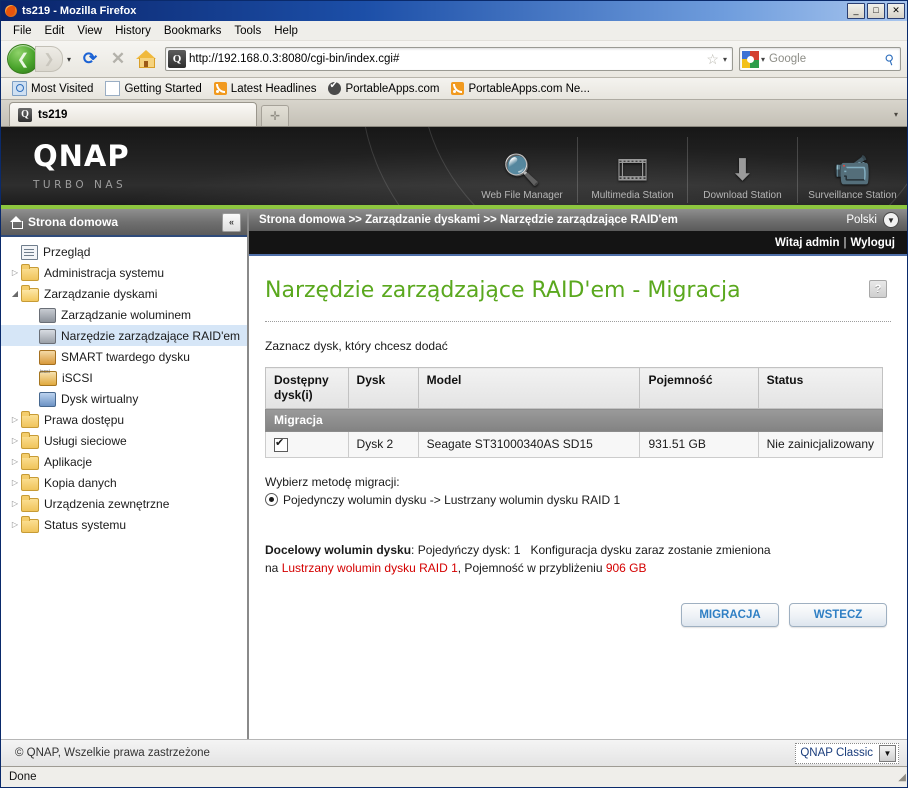  I want to click on sidebar-item-prawa-dostepu: ▷ Prawa dostępu, so click(124, 419).